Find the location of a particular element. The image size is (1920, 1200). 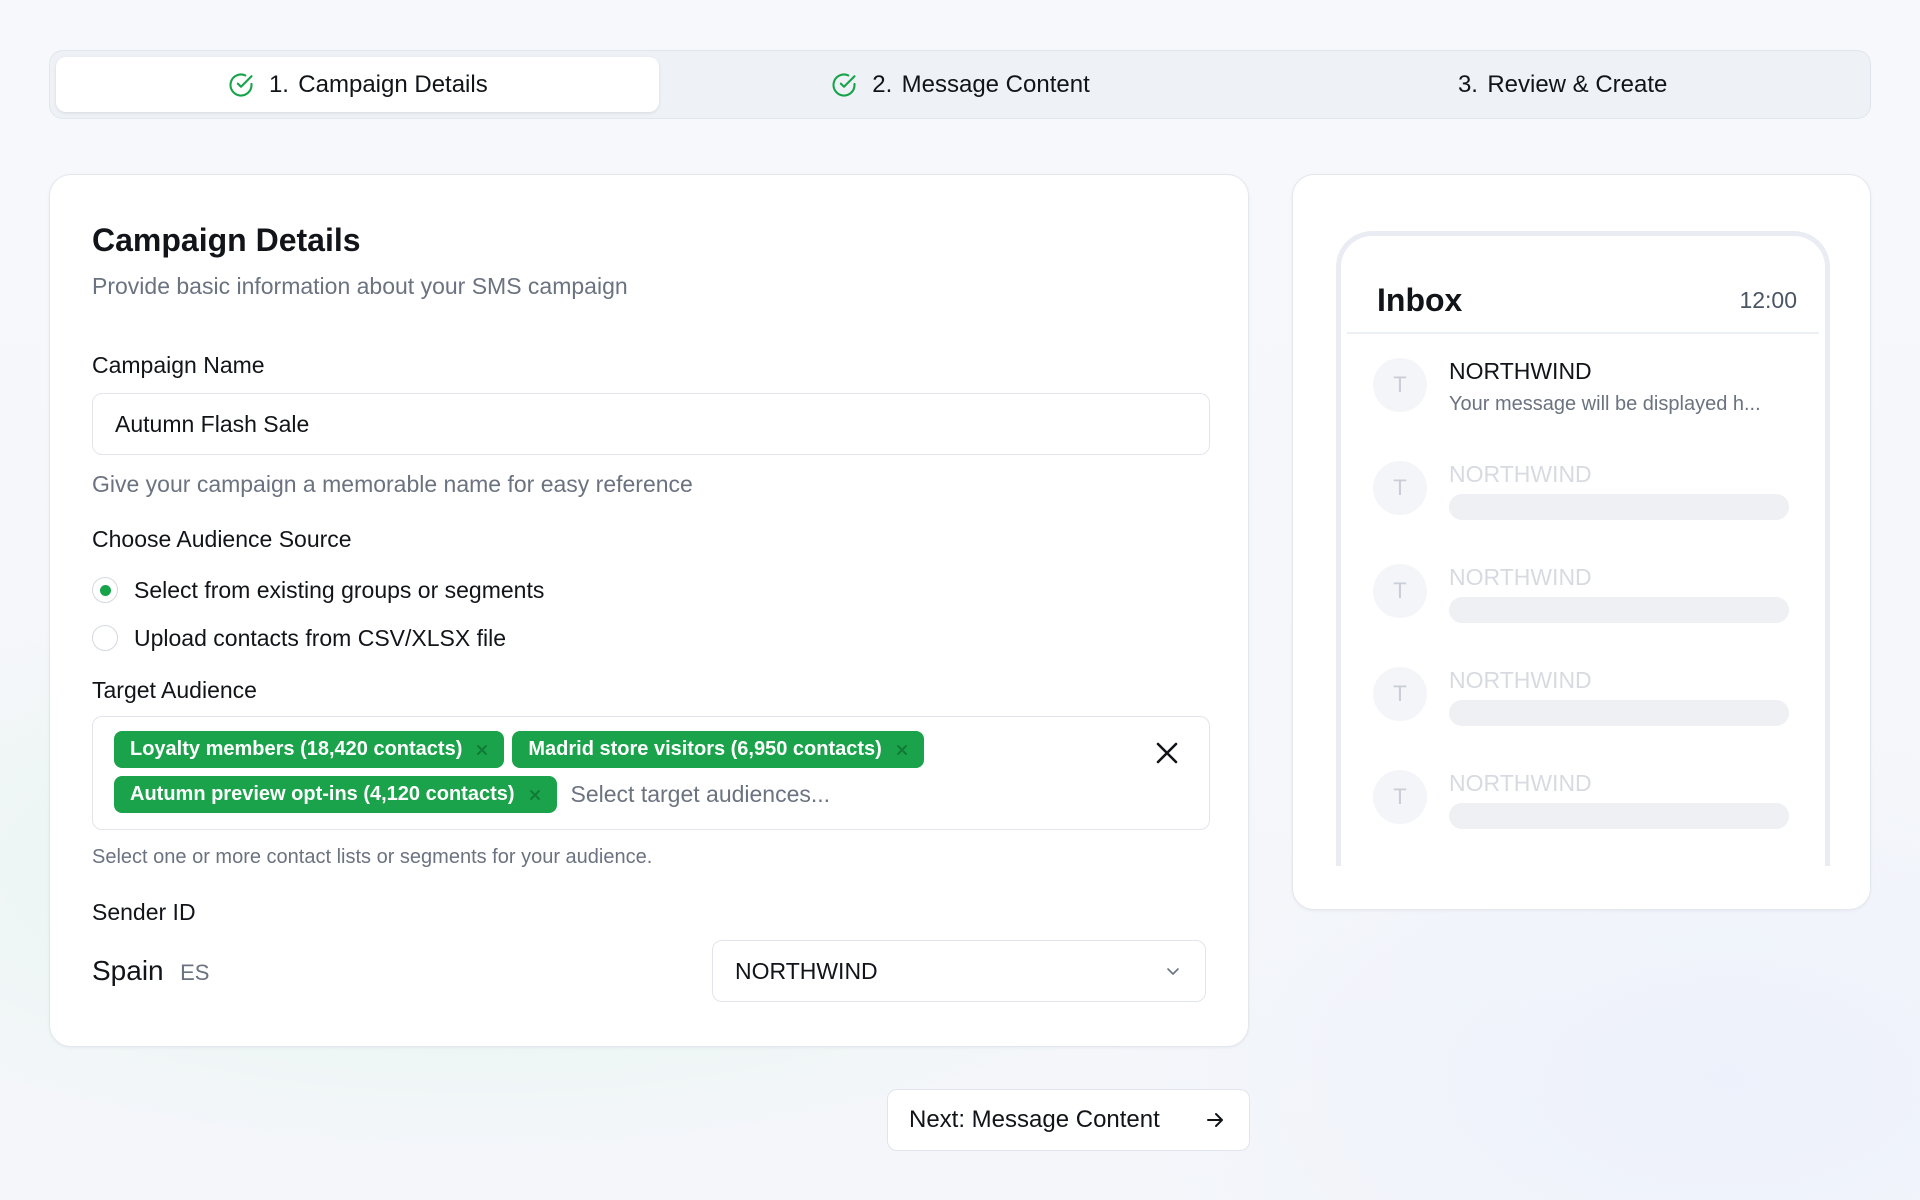

next-message-content-button: Next: Message Content is located at coordinates (1068, 1120).